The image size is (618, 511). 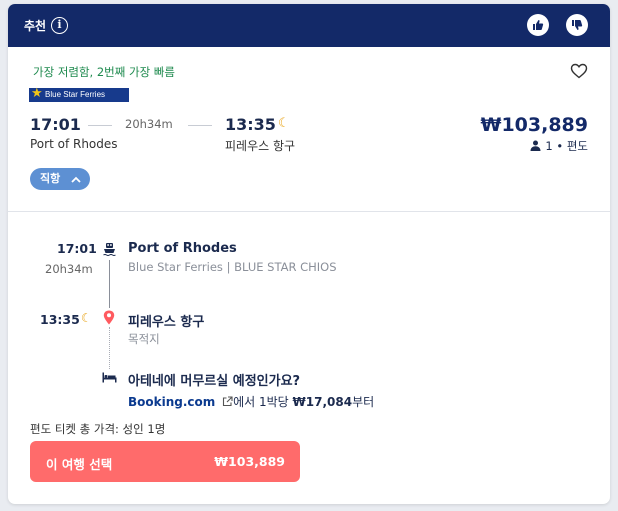 I want to click on arrival-place: 피레우스 항구, so click(x=260, y=146).